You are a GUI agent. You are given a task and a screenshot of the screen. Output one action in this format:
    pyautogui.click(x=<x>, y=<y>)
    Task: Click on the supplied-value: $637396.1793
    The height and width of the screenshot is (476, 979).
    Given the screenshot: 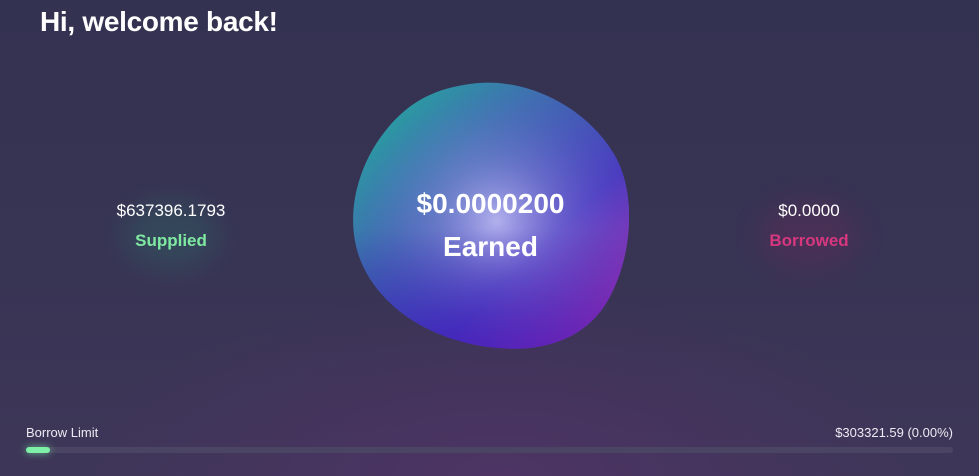 What is the action you would take?
    pyautogui.click(x=171, y=210)
    